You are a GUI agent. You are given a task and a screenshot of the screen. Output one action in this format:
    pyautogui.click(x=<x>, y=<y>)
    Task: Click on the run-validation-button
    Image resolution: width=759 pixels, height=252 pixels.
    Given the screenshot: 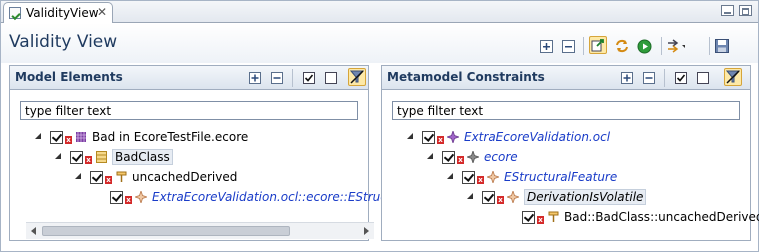 What is the action you would take?
    pyautogui.click(x=644, y=46)
    